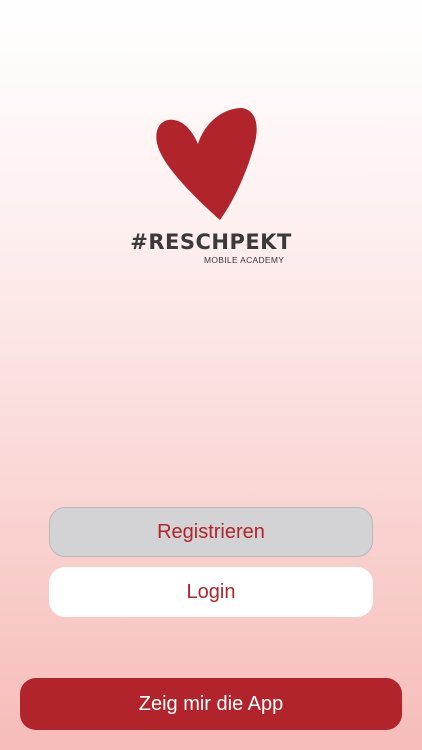  What do you see at coordinates (211, 704) in the screenshot?
I see `show-app-button: Zeig mir die App` at bounding box center [211, 704].